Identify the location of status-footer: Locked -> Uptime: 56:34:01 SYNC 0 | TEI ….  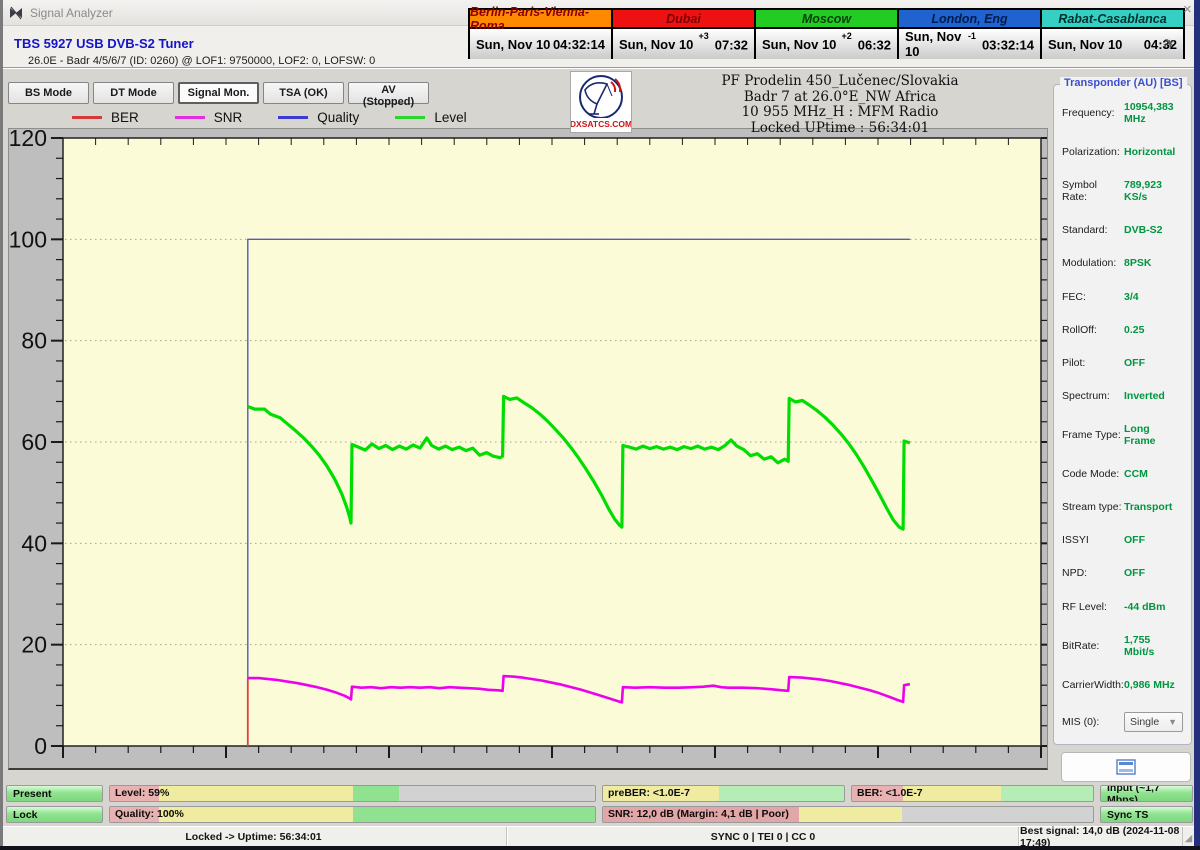
(597, 837).